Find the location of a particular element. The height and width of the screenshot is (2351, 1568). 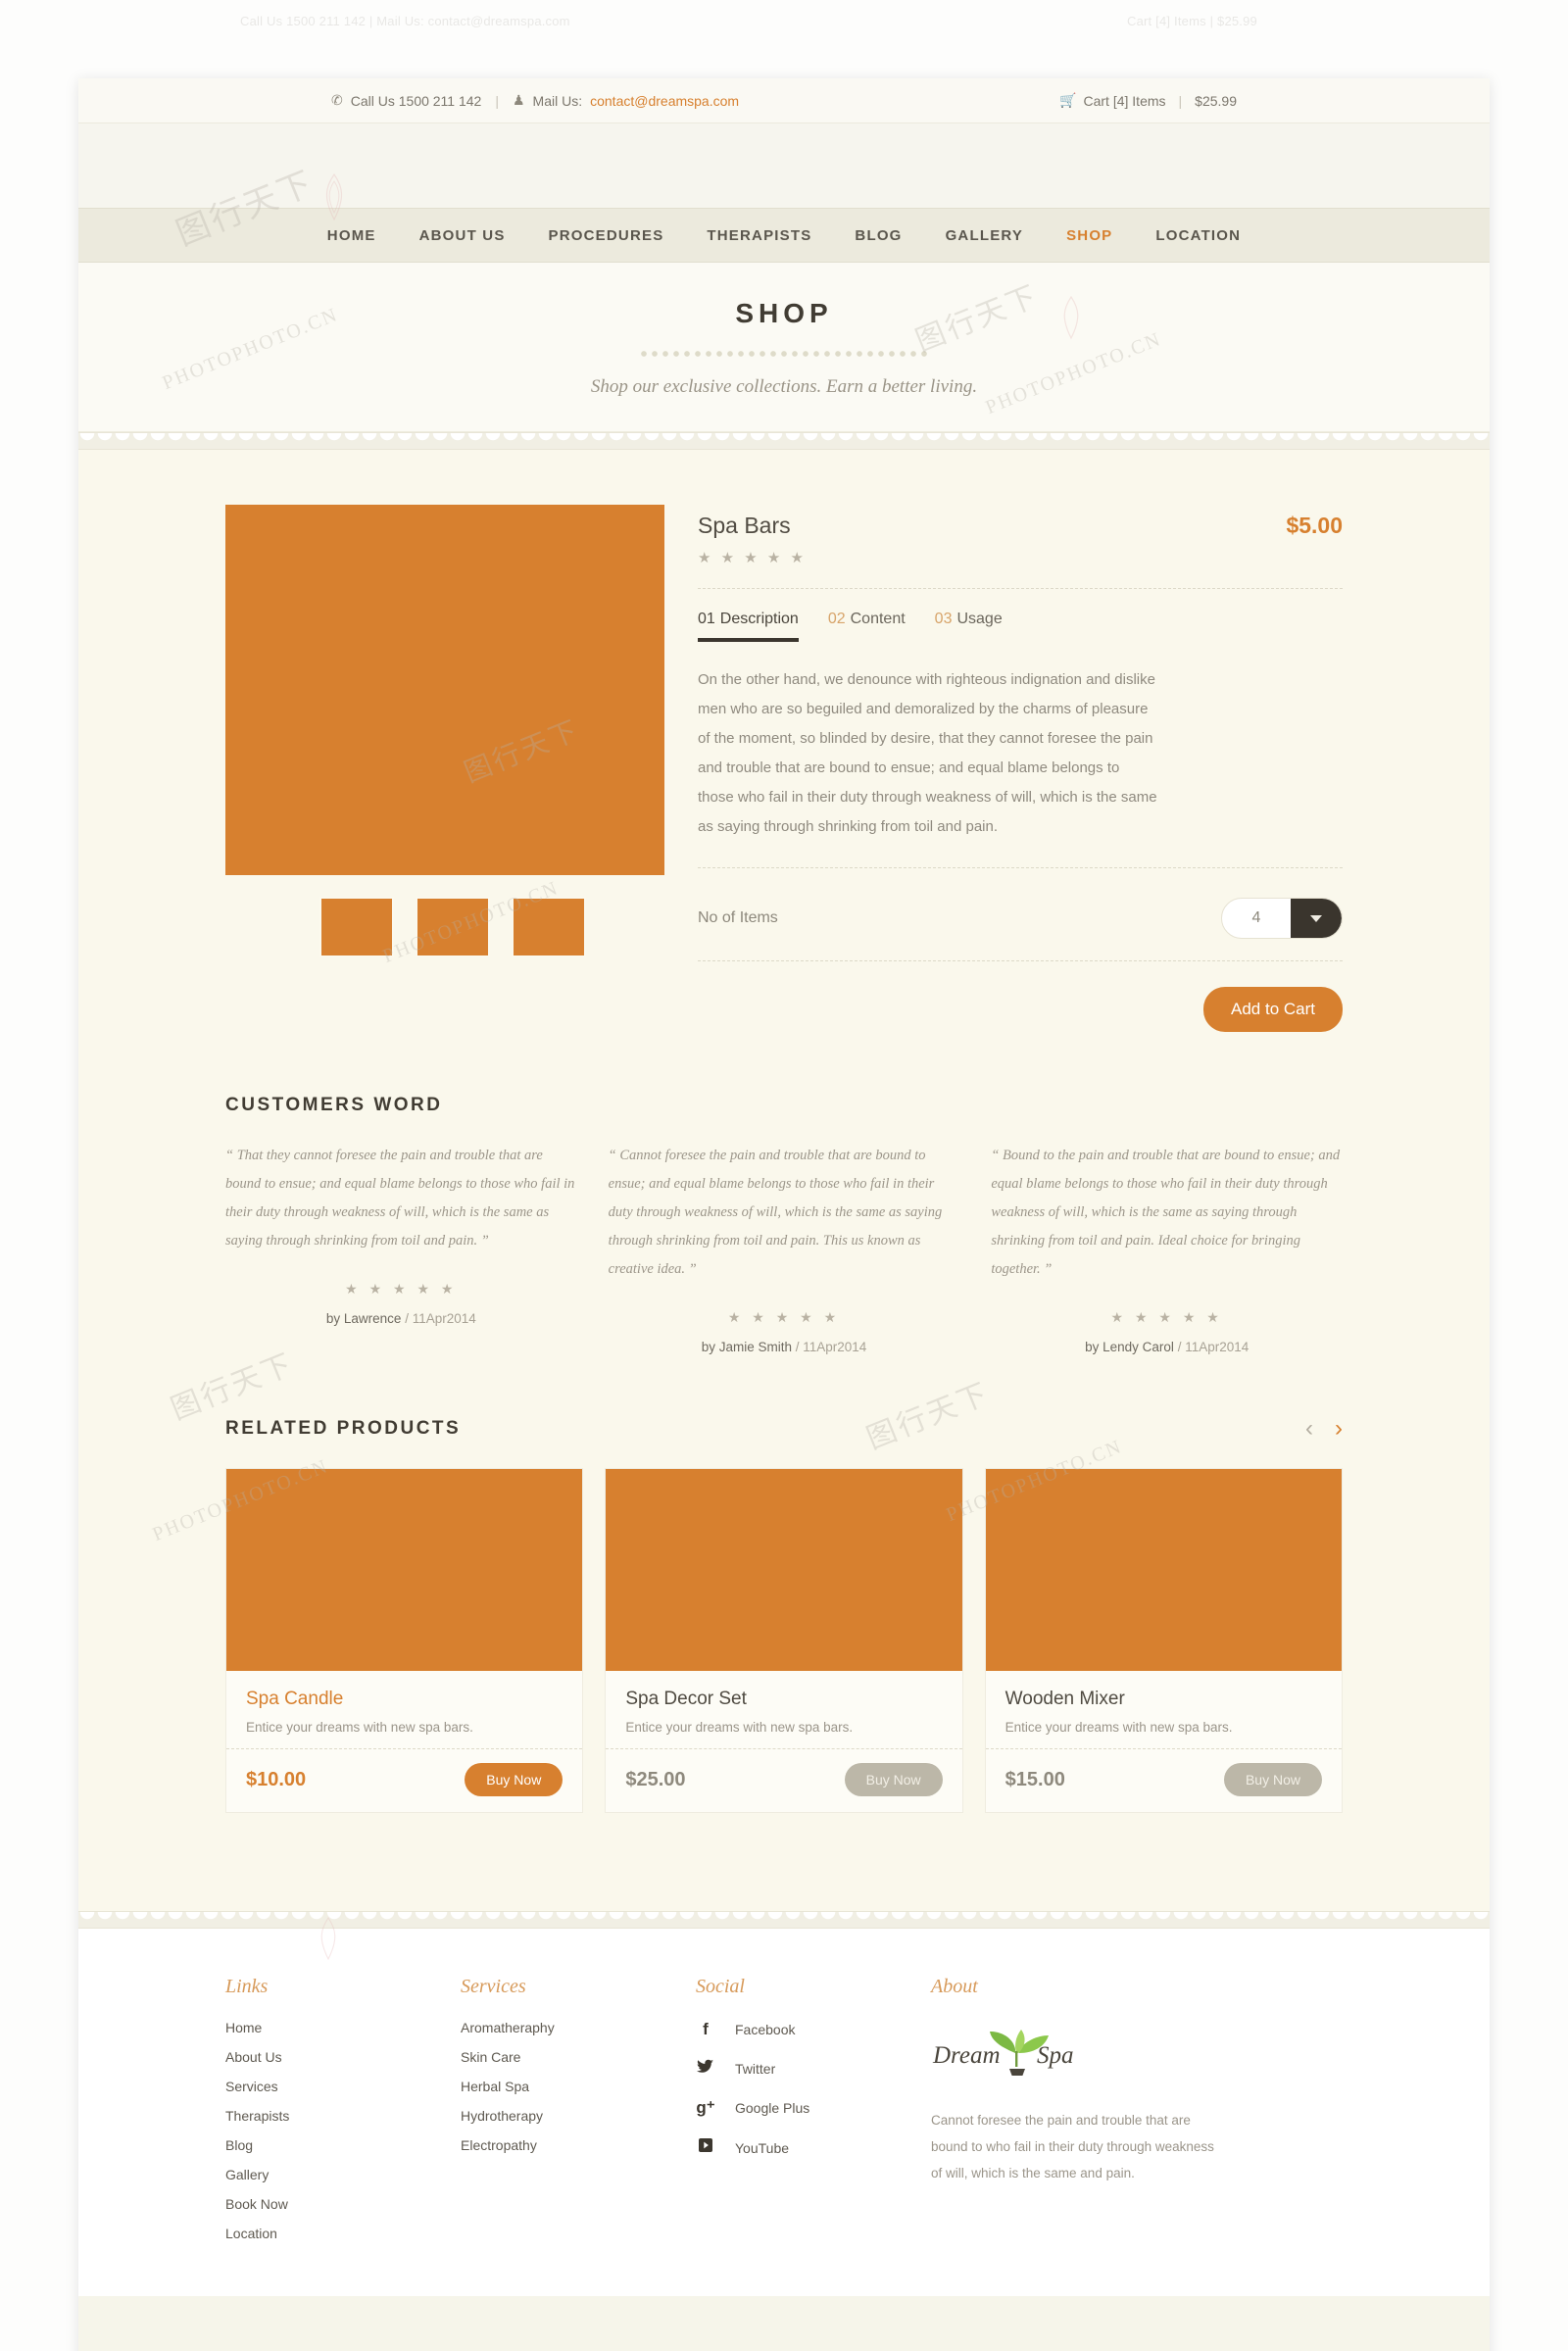

chevron-right-icon: › is located at coordinates (1339, 1429).